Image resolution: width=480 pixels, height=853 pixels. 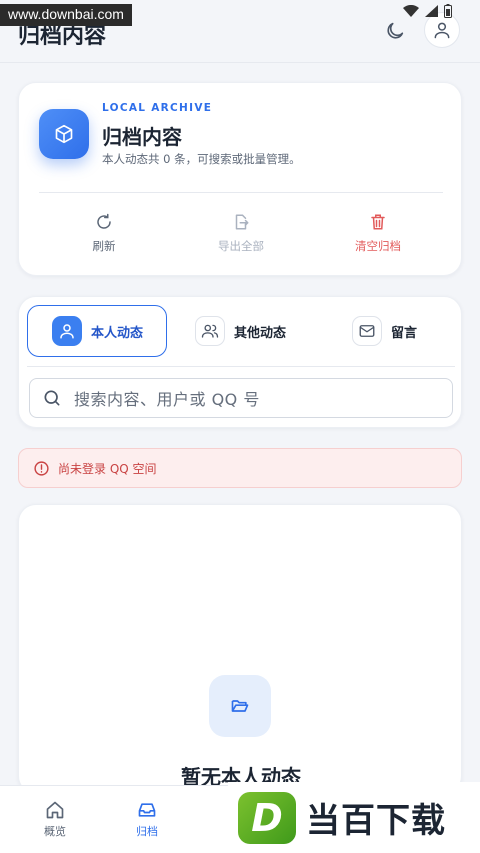 What do you see at coordinates (241, 366) in the screenshot?
I see `tabs-divider` at bounding box center [241, 366].